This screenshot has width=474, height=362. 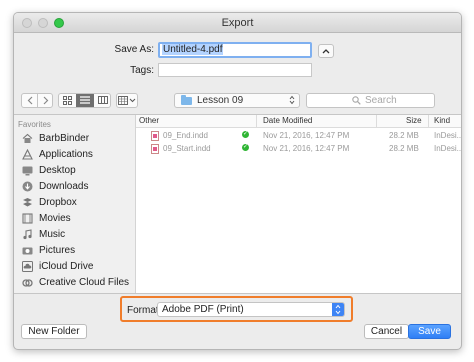 What do you see at coordinates (27, 138) in the screenshot?
I see `home-icon` at bounding box center [27, 138].